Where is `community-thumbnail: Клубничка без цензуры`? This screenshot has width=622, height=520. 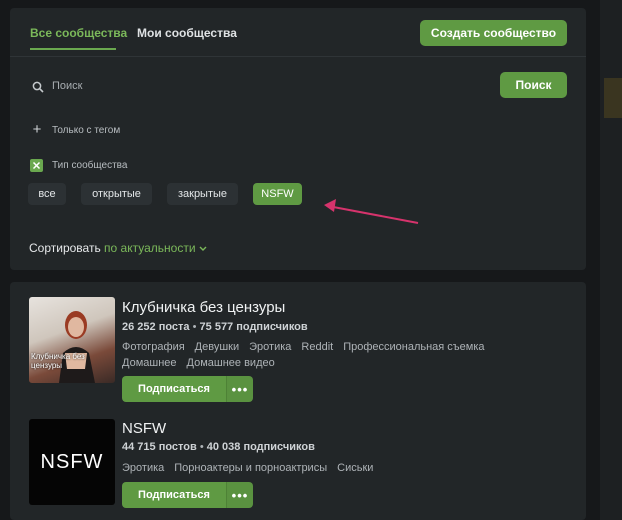
community-thumbnail: Клубничка без цензуры is located at coordinates (72, 340).